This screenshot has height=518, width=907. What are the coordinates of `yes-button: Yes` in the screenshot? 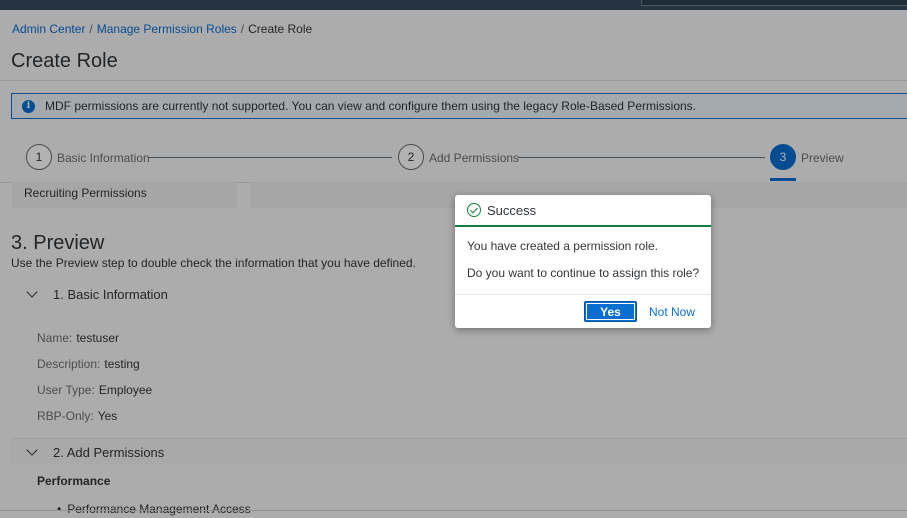 It's located at (610, 311).